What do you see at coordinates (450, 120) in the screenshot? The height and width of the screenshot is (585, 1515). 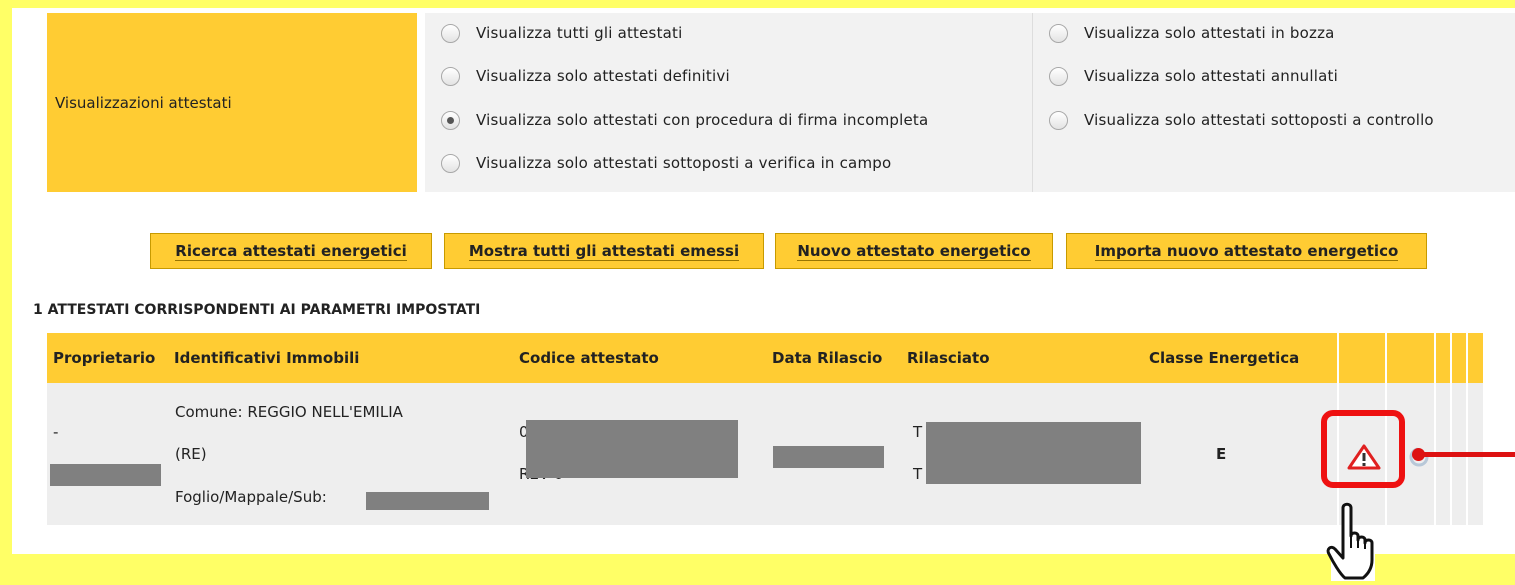 I see `radio-button-selected` at bounding box center [450, 120].